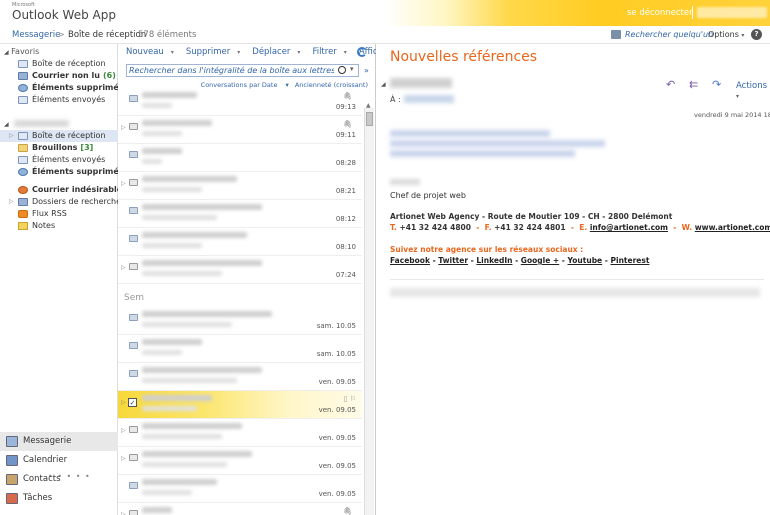 This screenshot has width=770, height=515. I want to click on tel-number: +41 32 424 4800, so click(435, 227).